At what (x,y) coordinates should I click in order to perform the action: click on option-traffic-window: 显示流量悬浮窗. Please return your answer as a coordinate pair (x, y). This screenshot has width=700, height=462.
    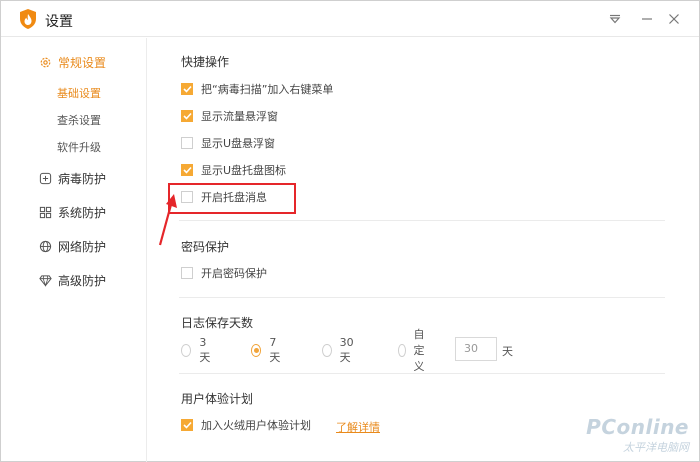
    Looking at the image, I should click on (229, 116).